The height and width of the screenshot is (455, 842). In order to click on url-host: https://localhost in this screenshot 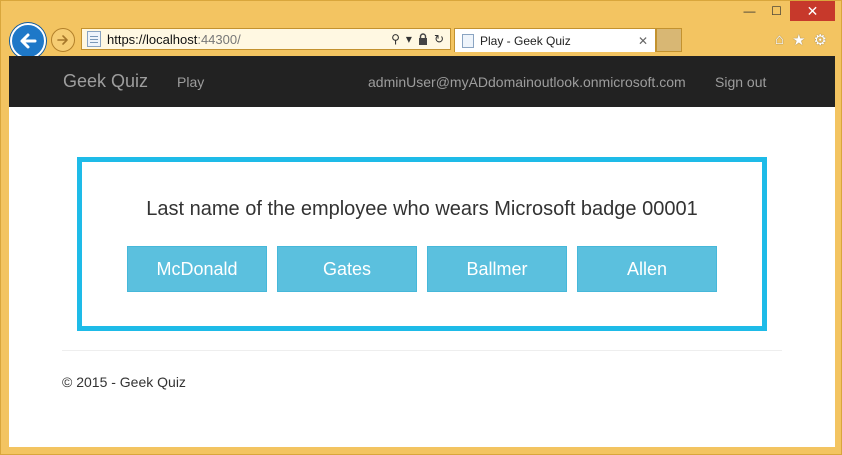, I will do `click(152, 39)`.